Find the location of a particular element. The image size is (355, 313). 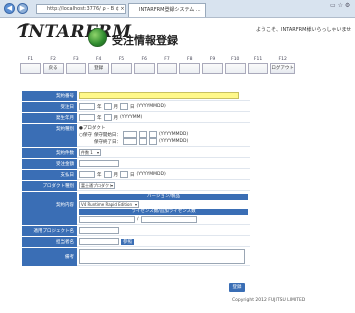

fkey-label: F6 is located at coordinates (144, 59).